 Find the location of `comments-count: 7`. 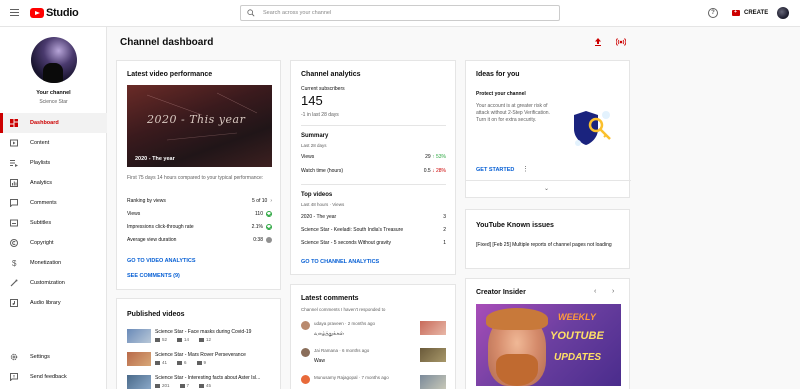

comments-count: 7 is located at coordinates (188, 385).